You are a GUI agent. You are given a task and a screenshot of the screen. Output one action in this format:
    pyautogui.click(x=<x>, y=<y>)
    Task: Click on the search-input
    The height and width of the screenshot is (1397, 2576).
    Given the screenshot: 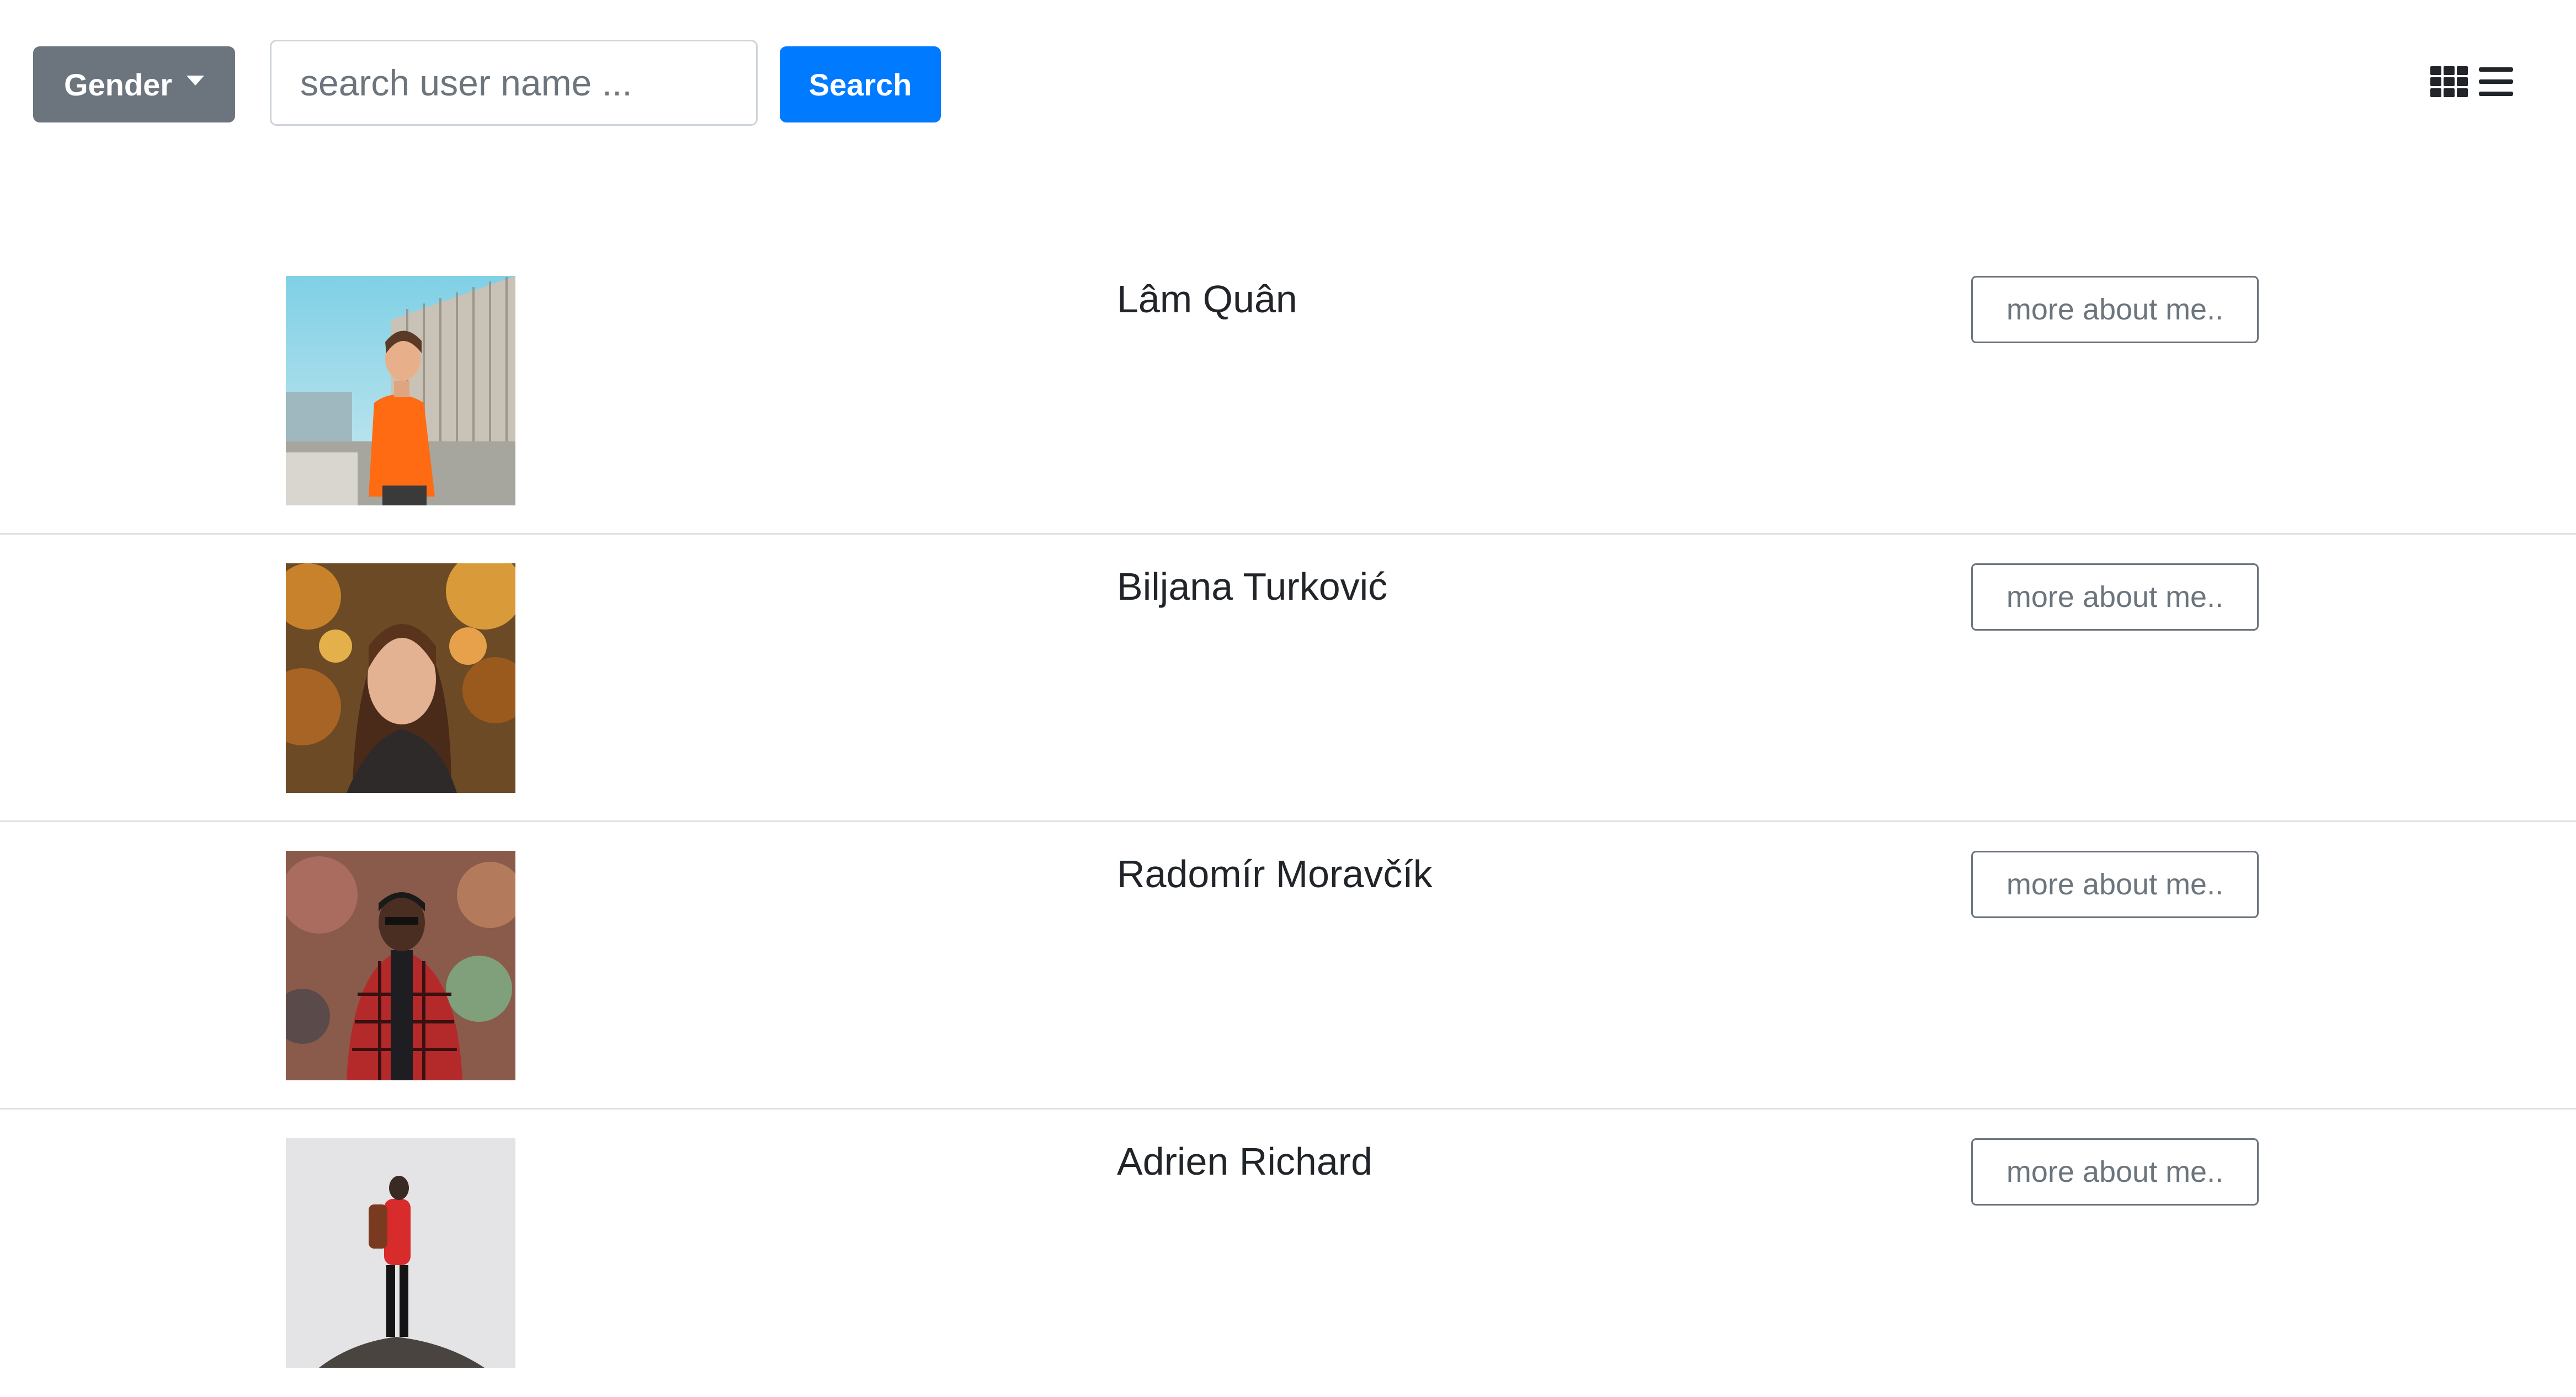 What is the action you would take?
    pyautogui.click(x=514, y=83)
    